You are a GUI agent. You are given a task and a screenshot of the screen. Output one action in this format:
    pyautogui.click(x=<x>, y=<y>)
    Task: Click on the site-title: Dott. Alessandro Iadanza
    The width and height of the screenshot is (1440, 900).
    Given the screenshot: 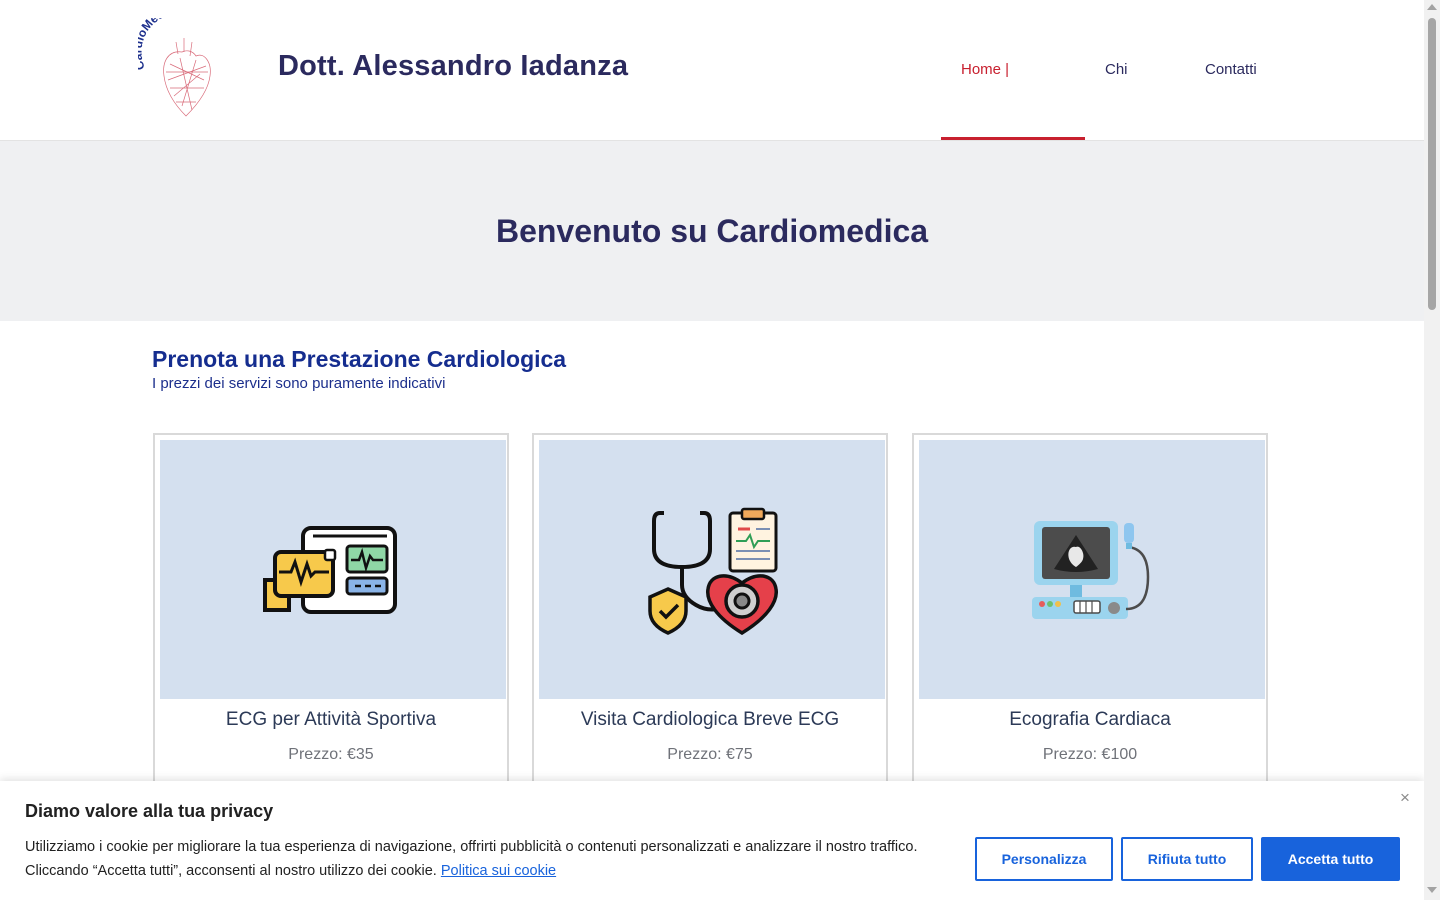 What is the action you would take?
    pyautogui.click(x=453, y=66)
    